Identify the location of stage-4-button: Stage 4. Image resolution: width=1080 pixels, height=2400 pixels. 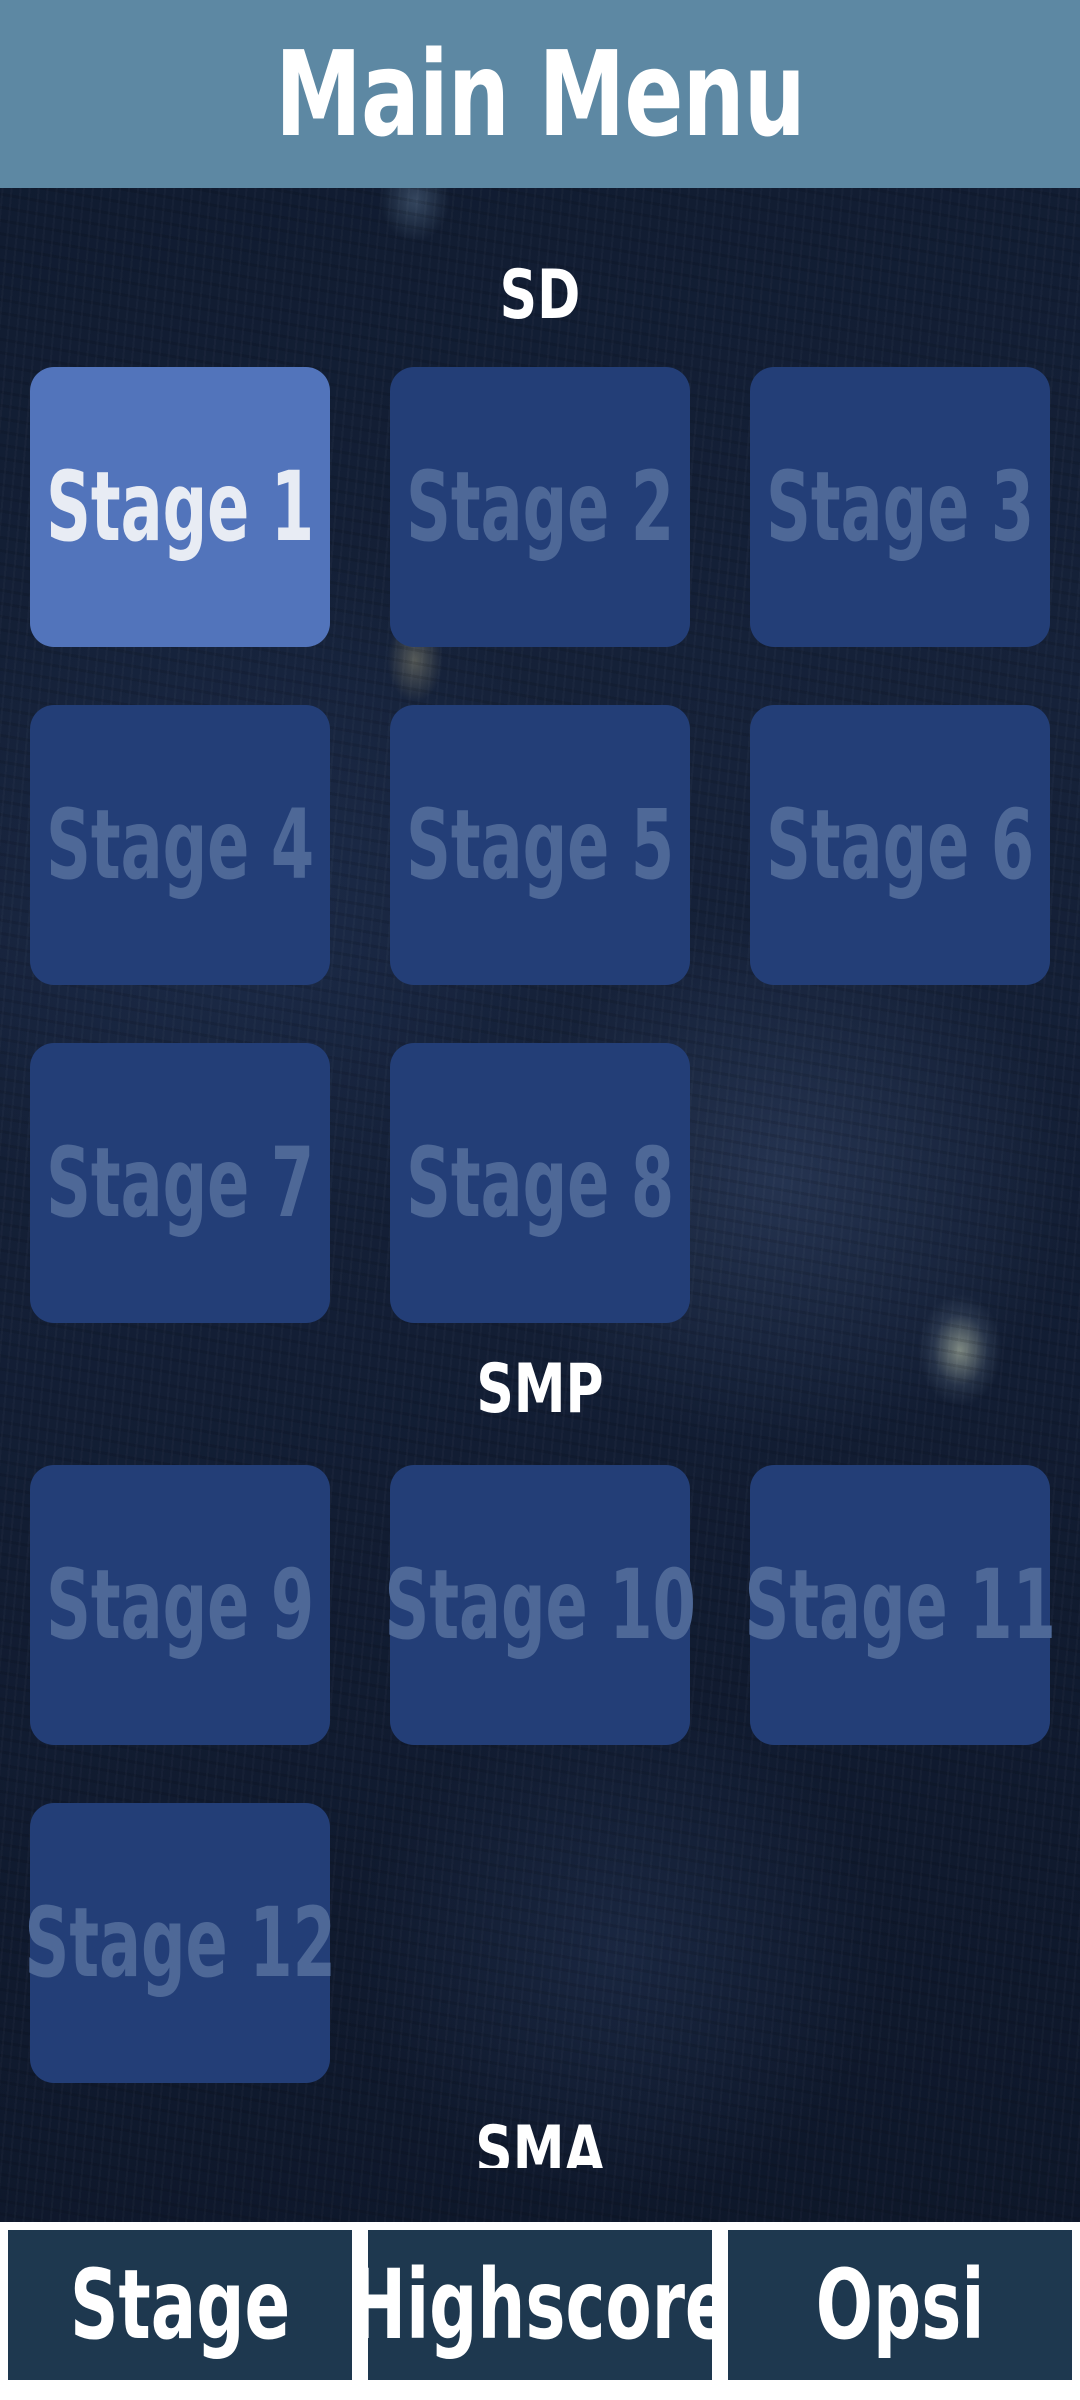
(180, 845).